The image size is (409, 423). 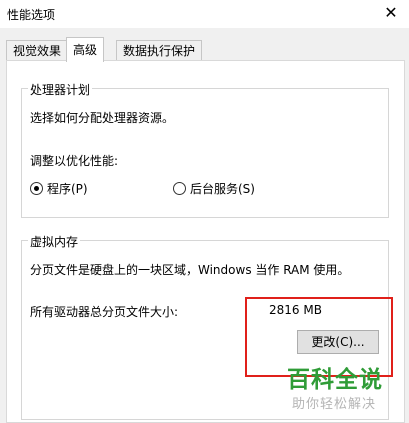 What do you see at coordinates (102, 118) in the screenshot?
I see `processor-scheduling-description: 选择如何分配处理器资源。` at bounding box center [102, 118].